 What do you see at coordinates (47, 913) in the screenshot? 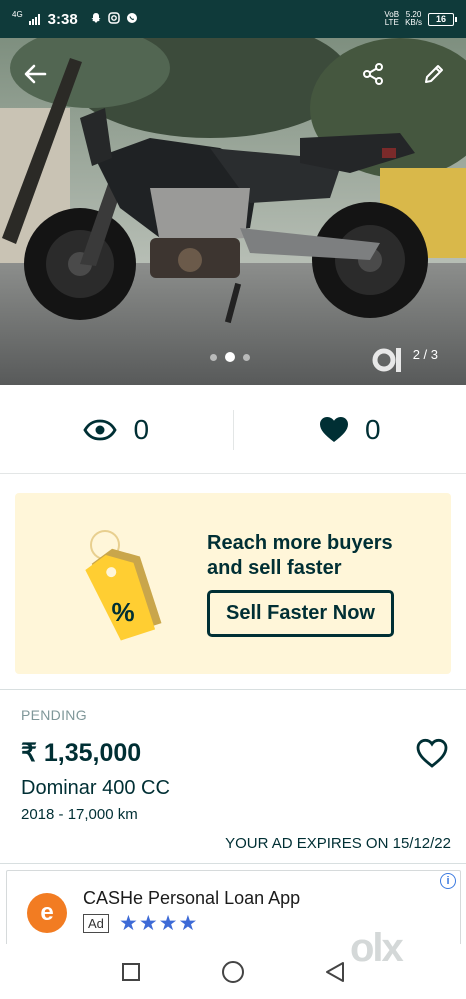
I see `cashe-logo: e` at bounding box center [47, 913].